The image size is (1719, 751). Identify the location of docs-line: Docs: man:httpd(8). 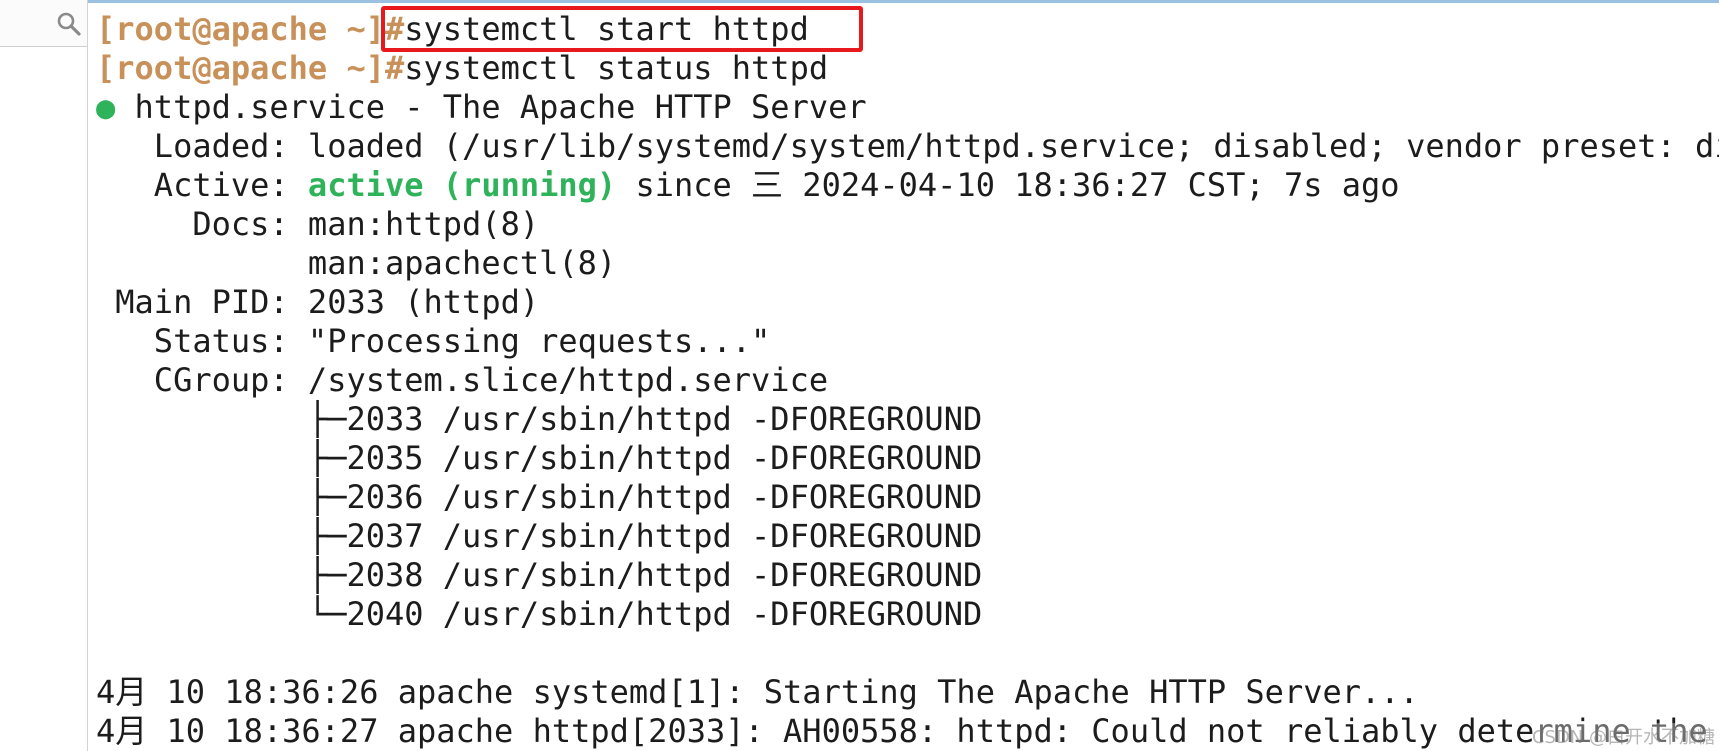
(318, 224).